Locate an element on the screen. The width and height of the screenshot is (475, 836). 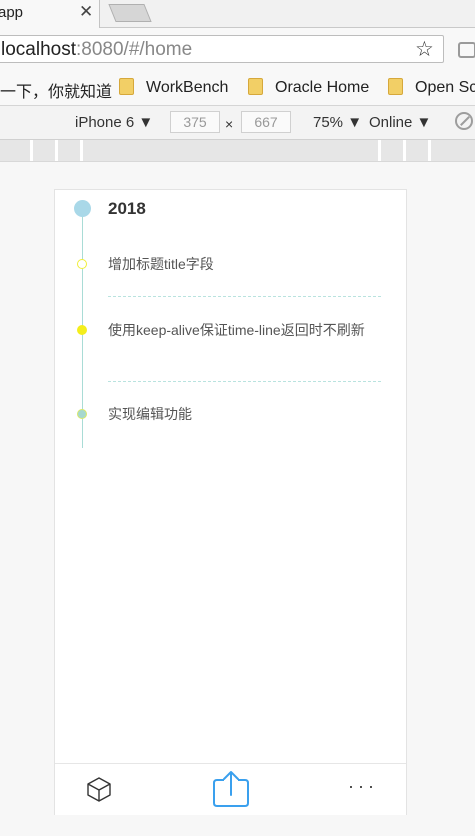
browser-tab: -app ✕ is located at coordinates (50, 14).